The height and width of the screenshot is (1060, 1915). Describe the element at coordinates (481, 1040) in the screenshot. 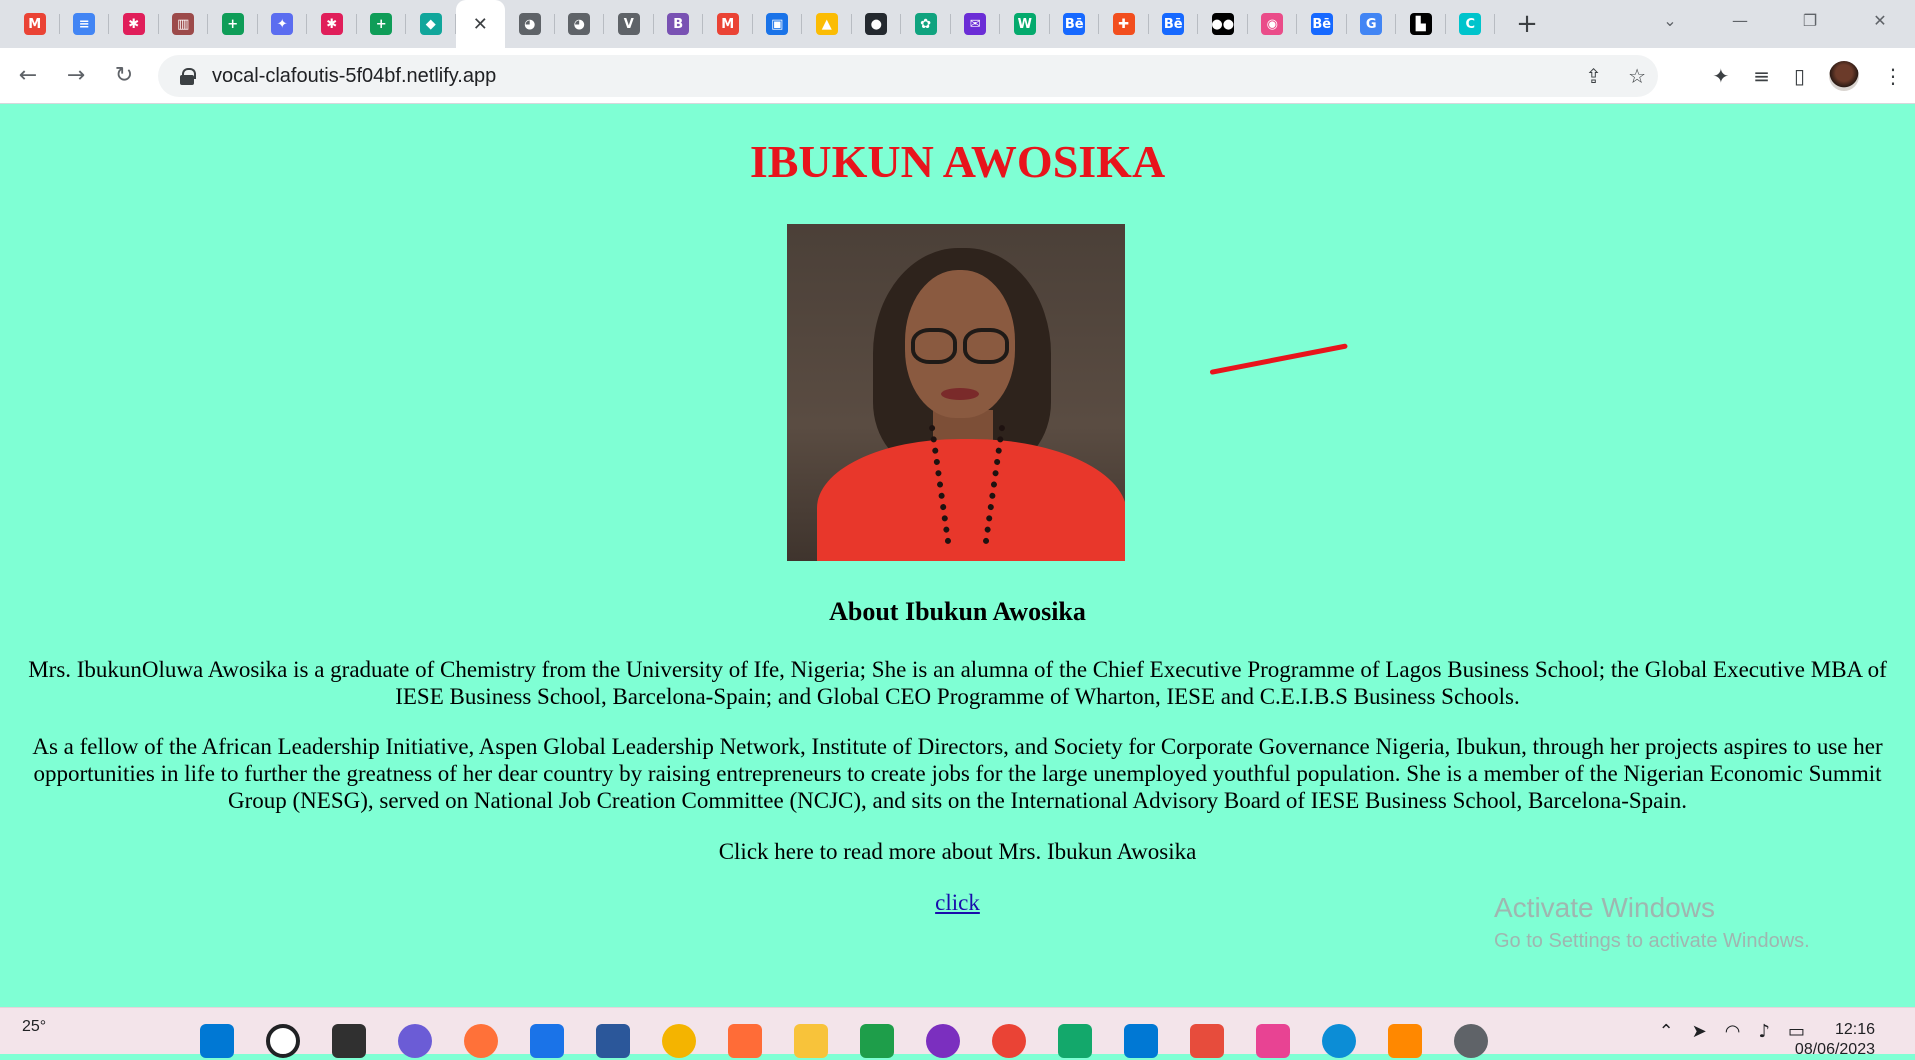

I see `firefox-icon` at that location.